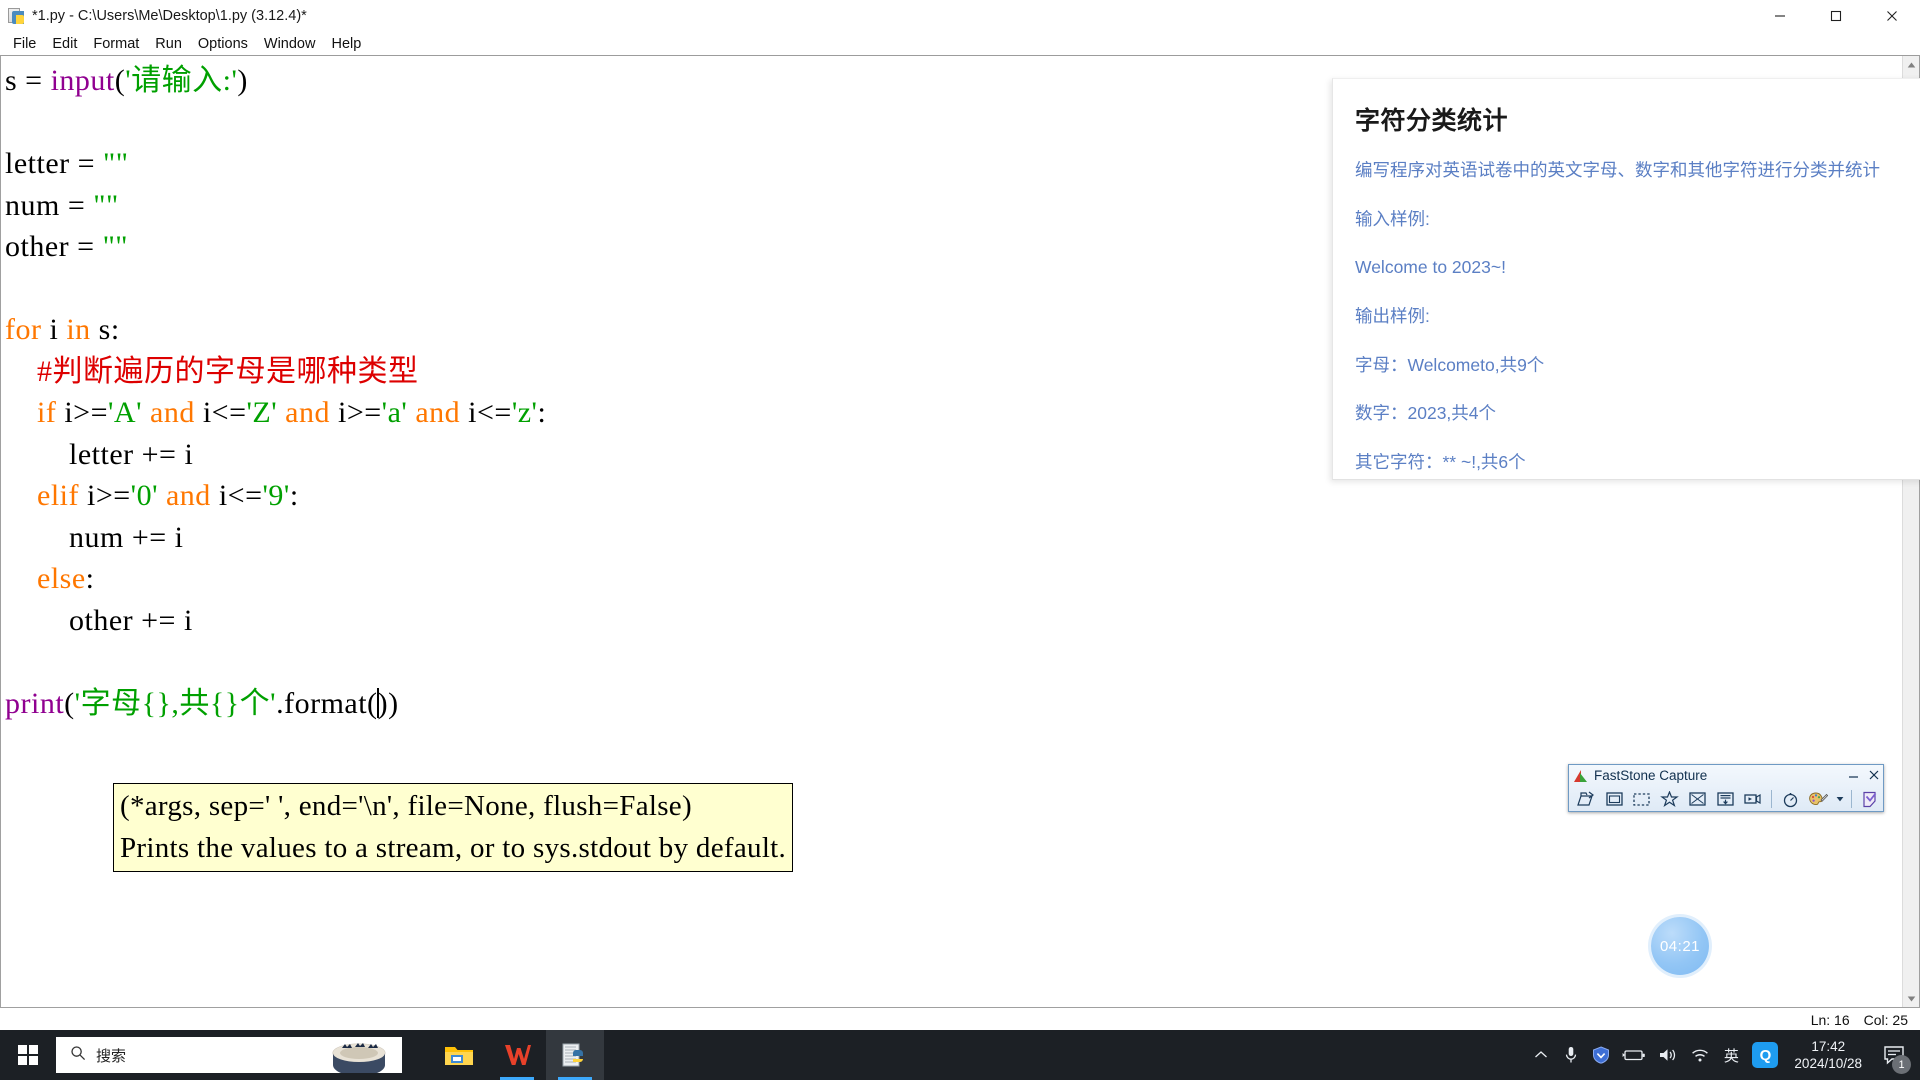 The height and width of the screenshot is (1080, 1920). I want to click on problem-paragraph: 输入样例:, so click(1392, 218).